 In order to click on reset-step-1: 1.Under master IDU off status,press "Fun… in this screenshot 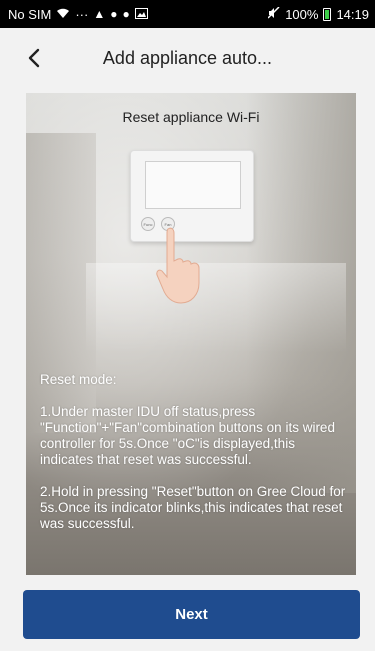, I will do `click(187, 435)`.